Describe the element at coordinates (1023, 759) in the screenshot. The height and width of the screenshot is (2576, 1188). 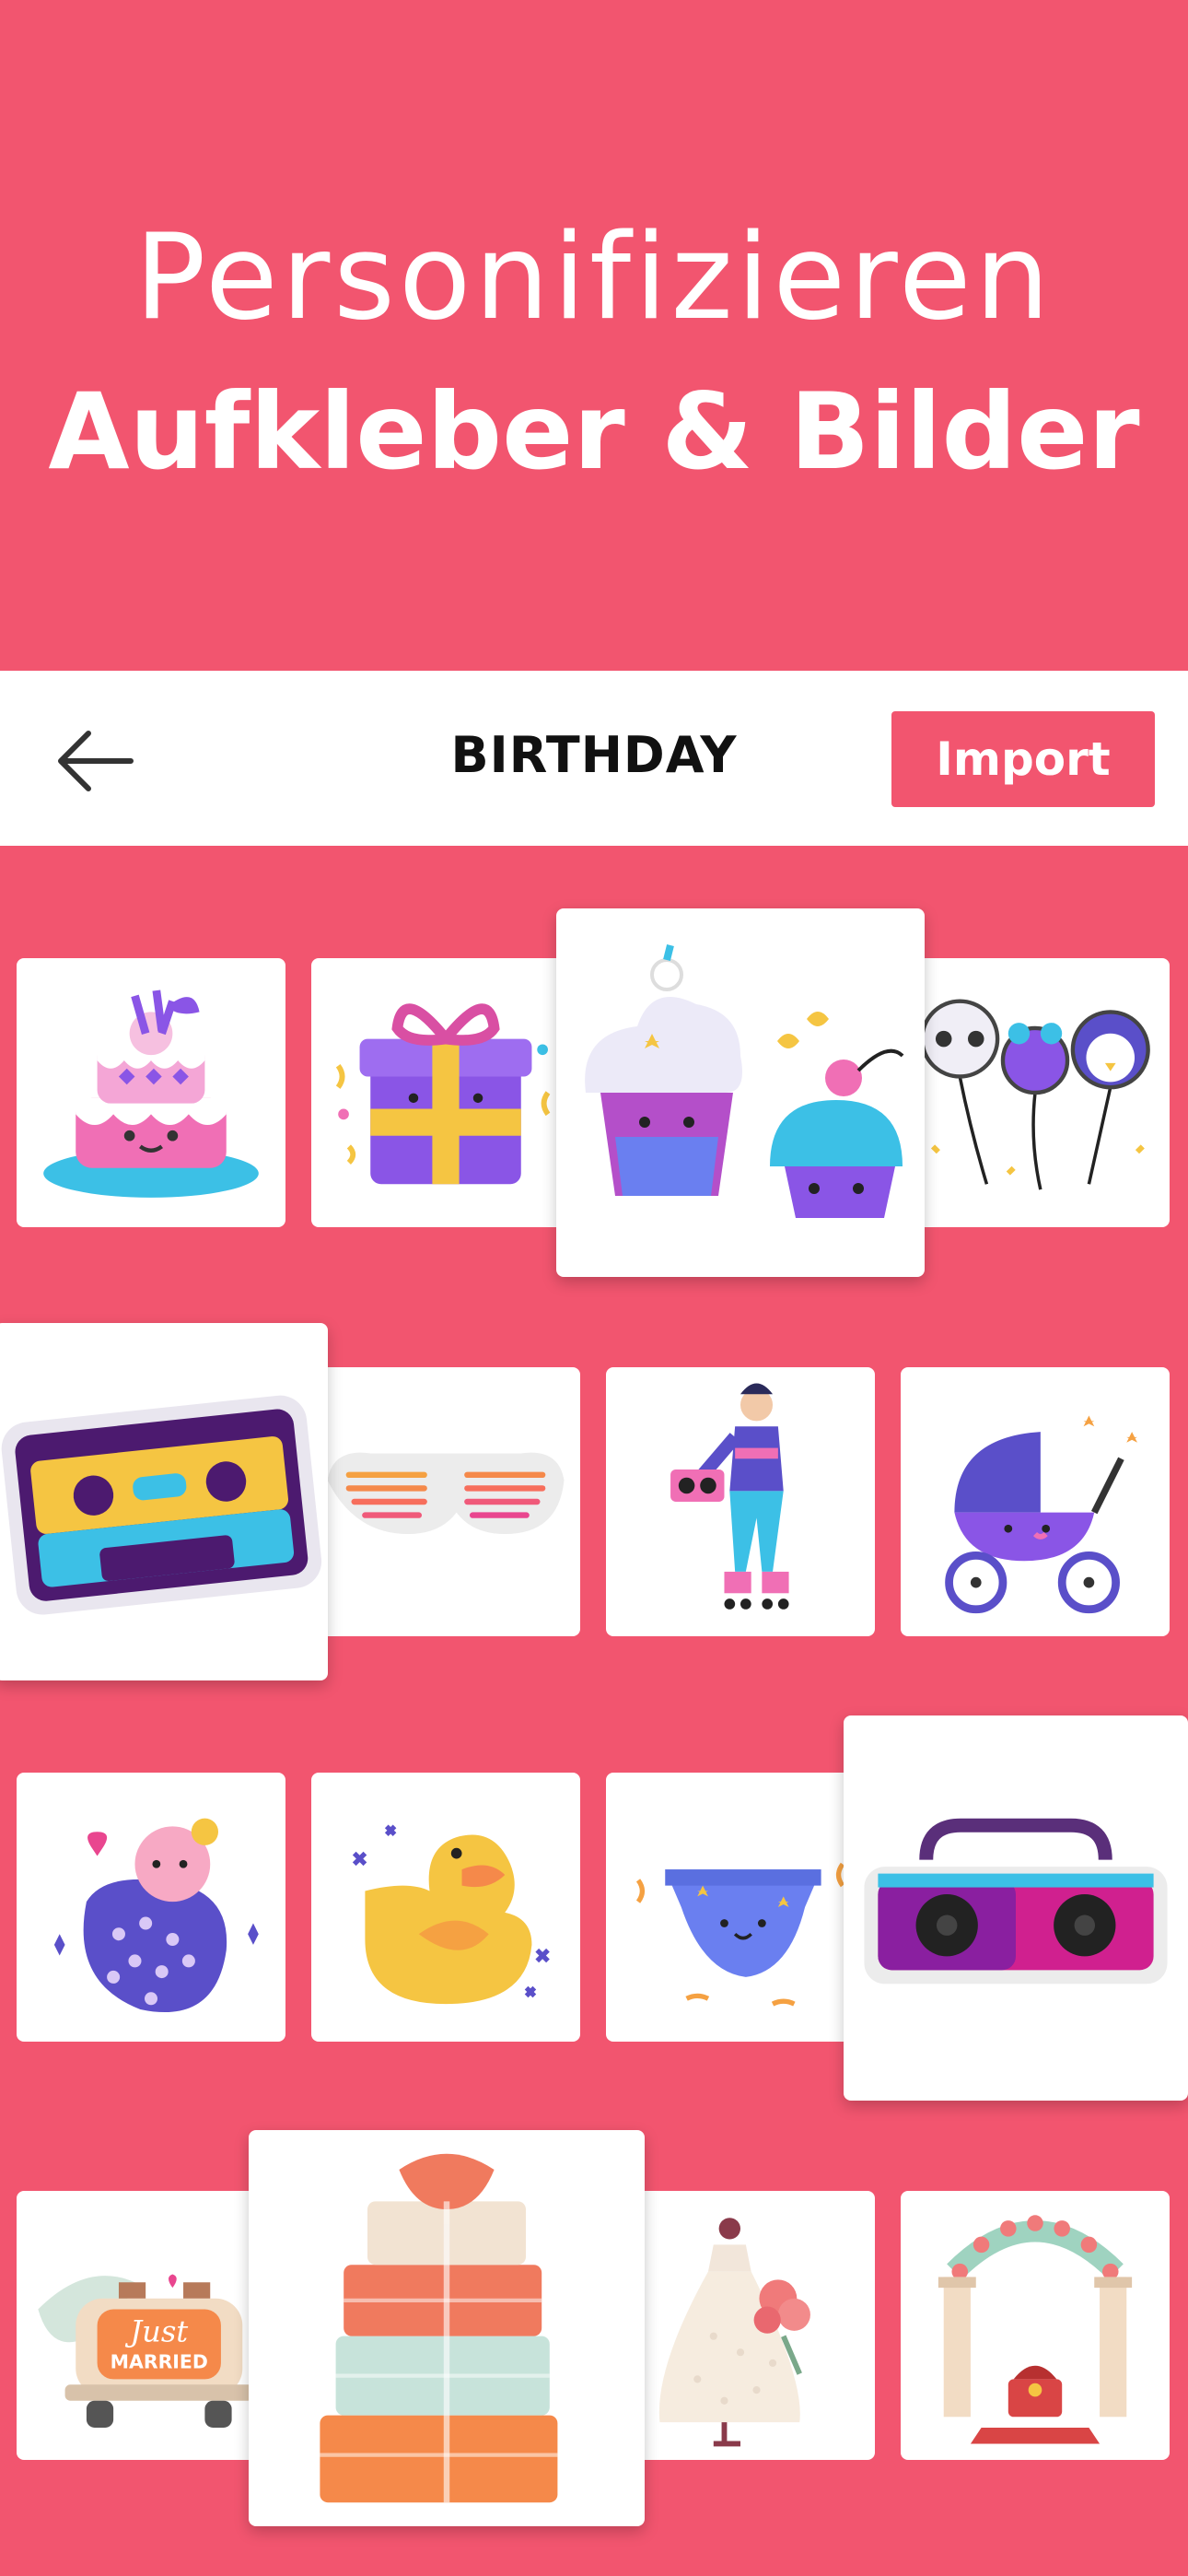
I see `import-button: Import` at that location.